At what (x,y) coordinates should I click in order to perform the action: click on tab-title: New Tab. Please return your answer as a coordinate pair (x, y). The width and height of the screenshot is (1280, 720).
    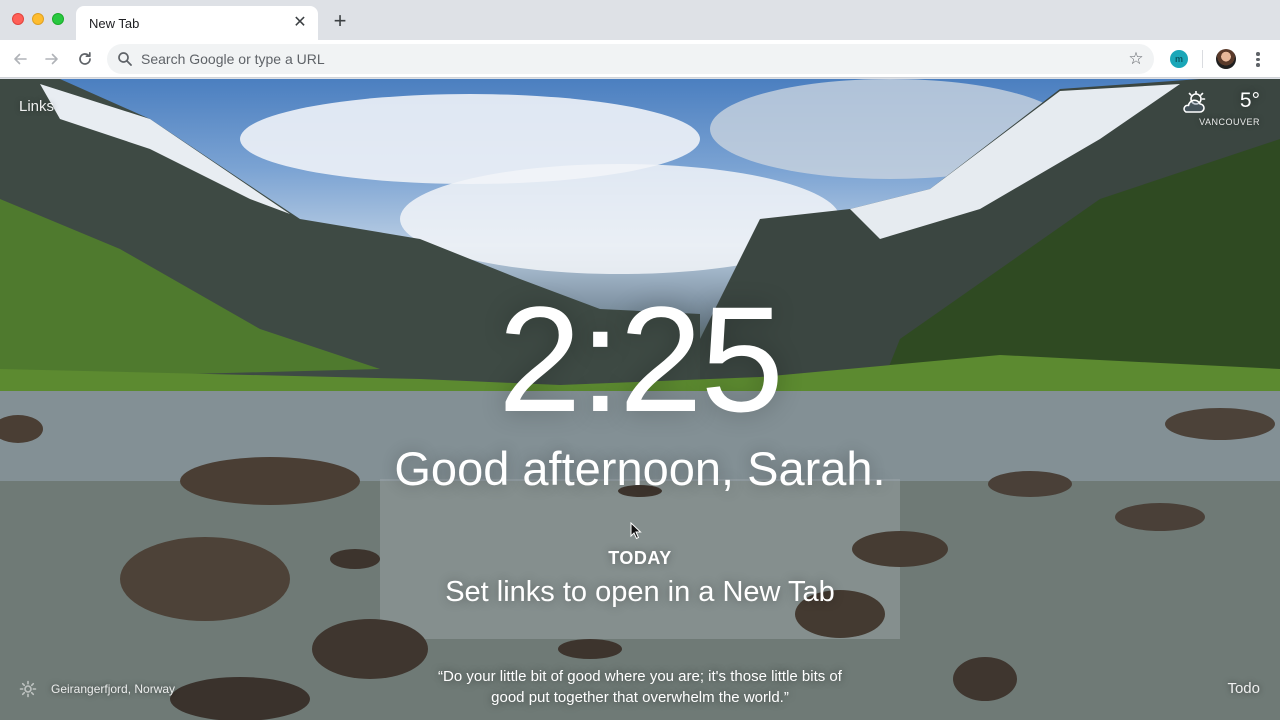
    Looking at the image, I should click on (114, 23).